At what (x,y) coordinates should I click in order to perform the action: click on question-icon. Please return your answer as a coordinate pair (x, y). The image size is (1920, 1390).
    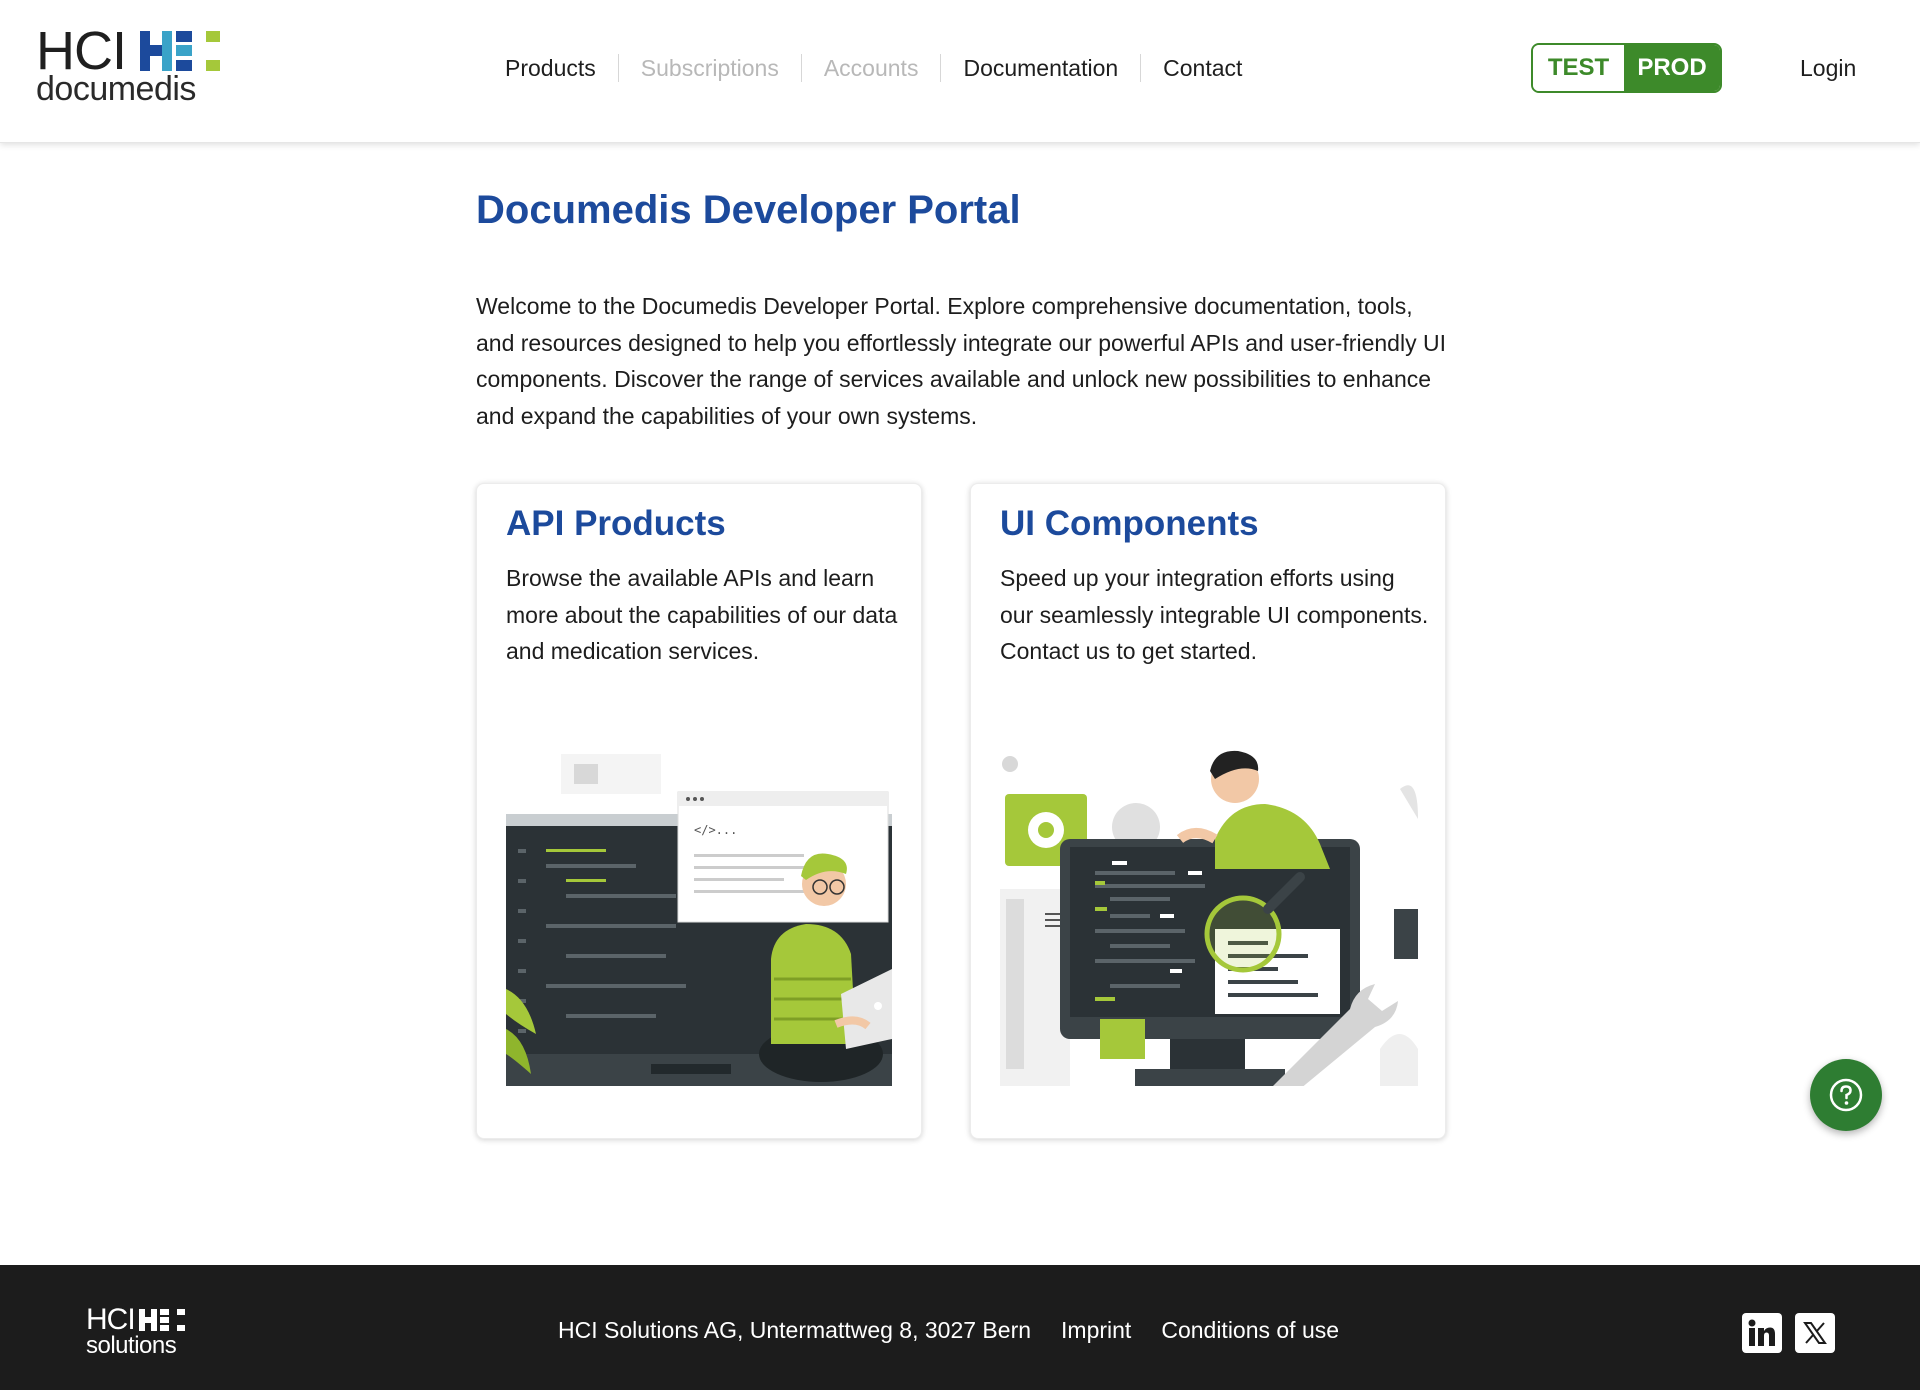
    Looking at the image, I should click on (1846, 1095).